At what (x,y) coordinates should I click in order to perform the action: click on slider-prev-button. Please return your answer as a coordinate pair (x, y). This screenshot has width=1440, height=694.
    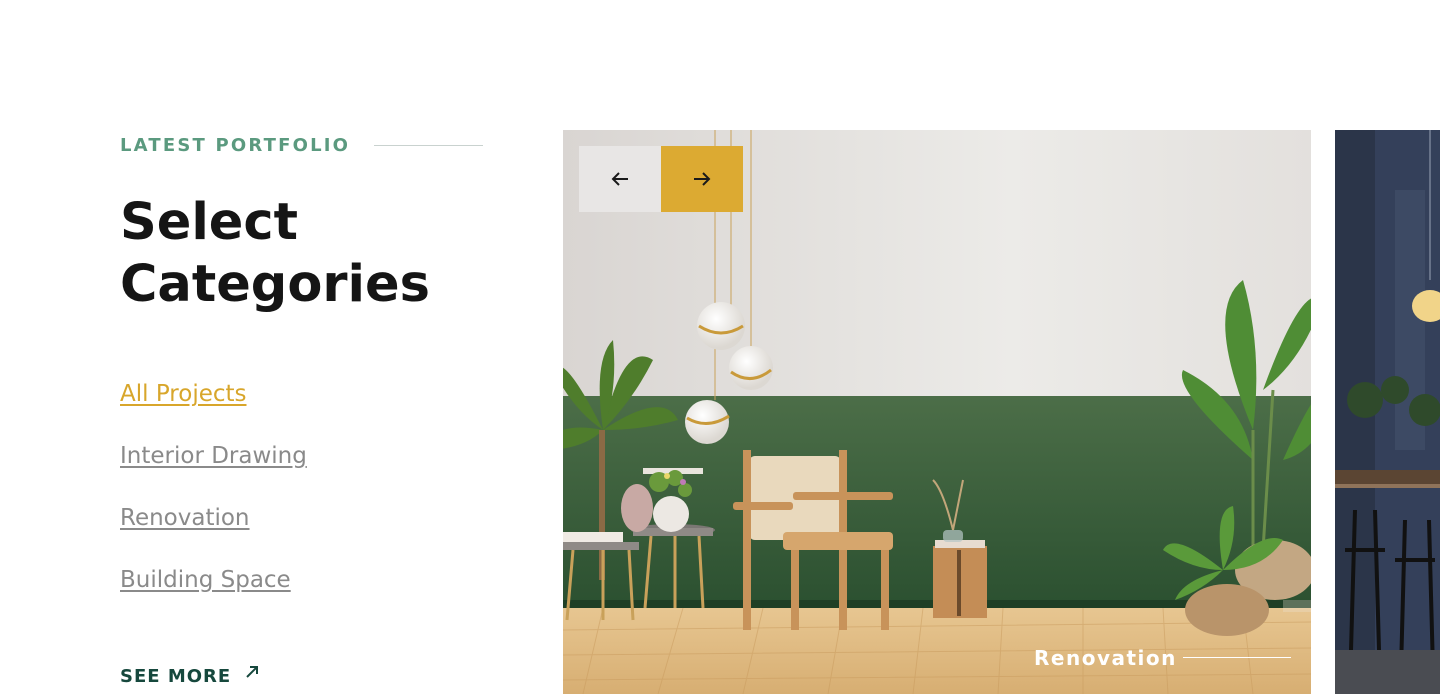
    Looking at the image, I should click on (620, 179).